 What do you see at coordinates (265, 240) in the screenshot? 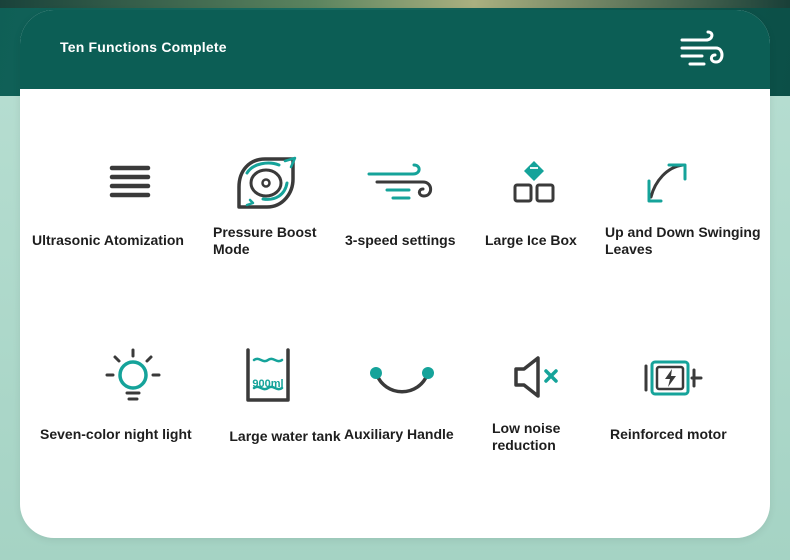
I see `feature-label: Pressure Boost Mode` at bounding box center [265, 240].